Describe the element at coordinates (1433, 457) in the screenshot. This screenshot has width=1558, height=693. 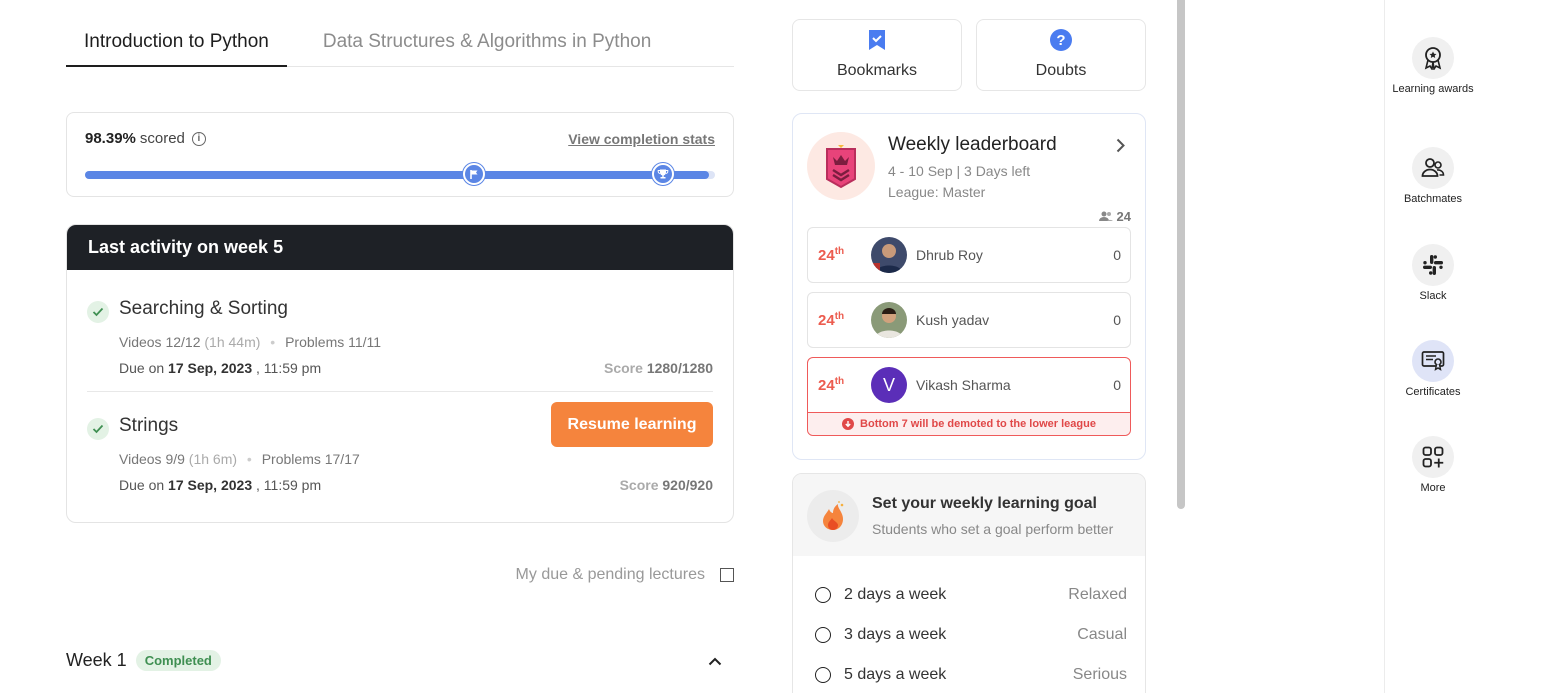
I see `grid-plus-icon` at that location.